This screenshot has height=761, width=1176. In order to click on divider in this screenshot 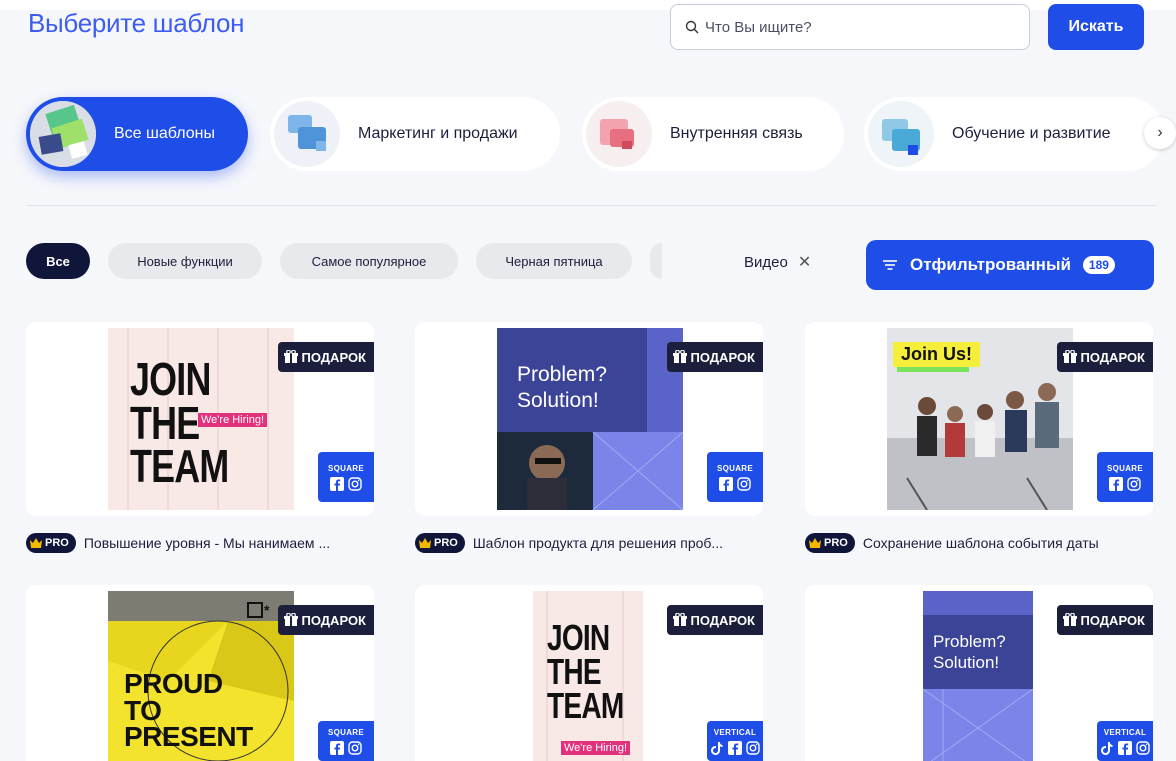, I will do `click(591, 205)`.